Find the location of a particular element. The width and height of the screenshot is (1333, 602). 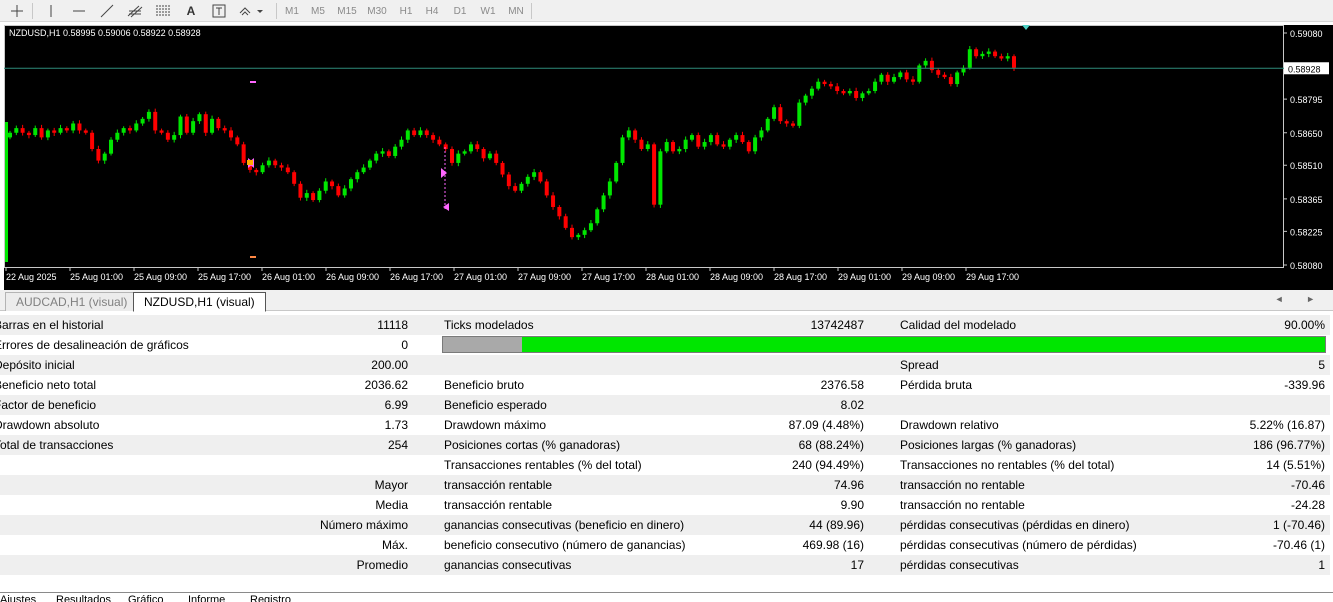

x-tick-label: 22 Aug 2025 is located at coordinates (31, 277).